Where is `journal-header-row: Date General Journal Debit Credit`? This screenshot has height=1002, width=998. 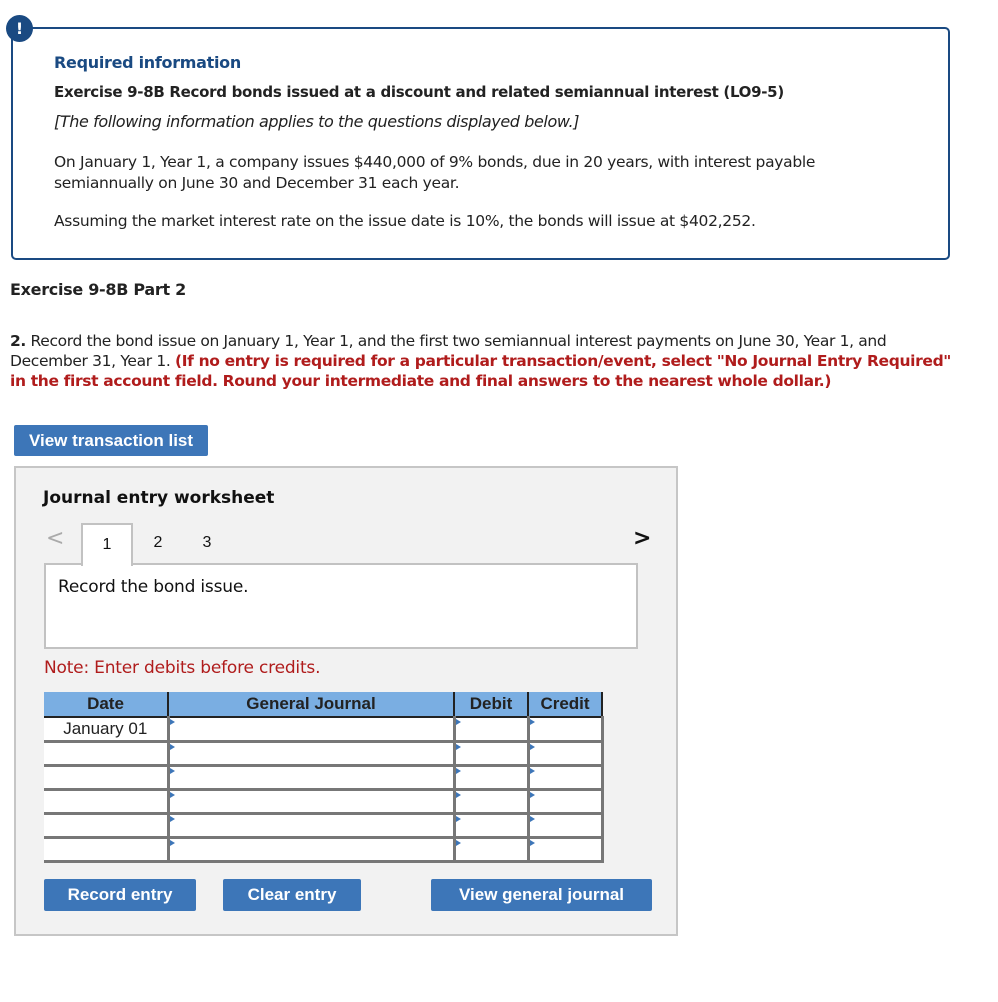 journal-header-row: Date General Journal Debit Credit is located at coordinates (323, 705).